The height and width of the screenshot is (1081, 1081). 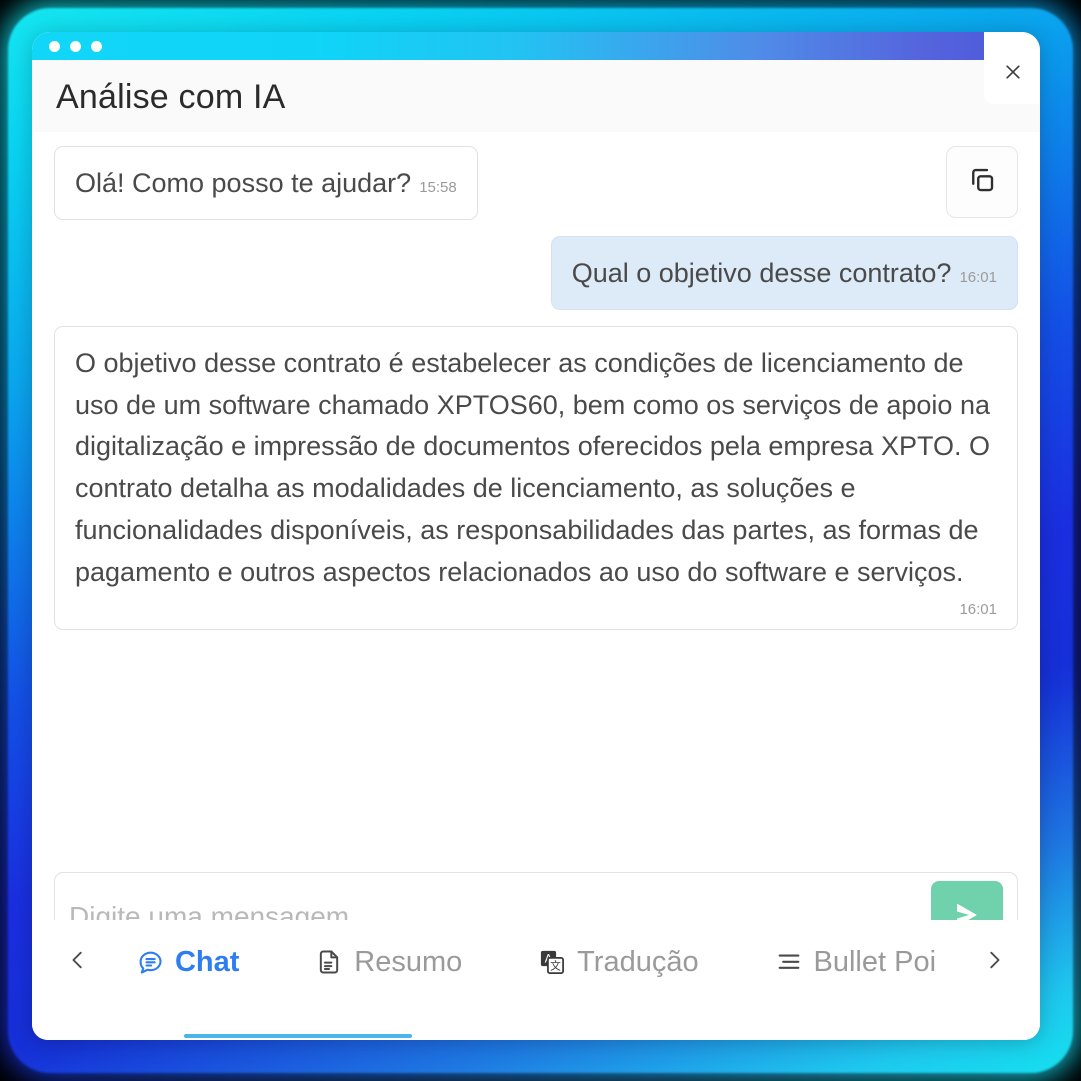 I want to click on tab-label: Resumo, so click(x=408, y=961).